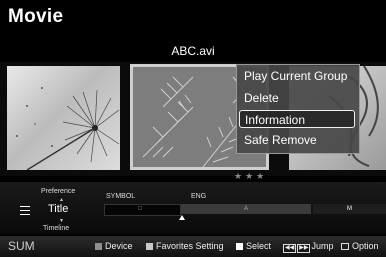 The image size is (386, 257). Describe the element at coordinates (193, 51) in the screenshot. I see `file-name-label: ABC.avi` at that location.